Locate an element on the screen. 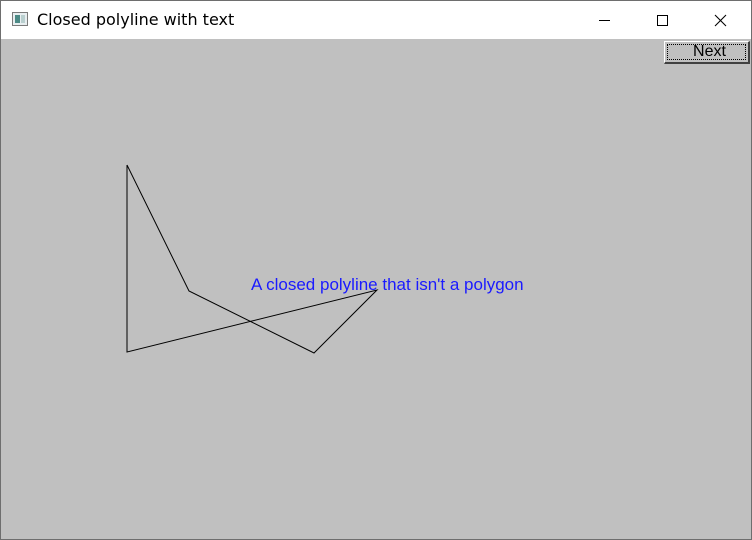  minimize-icon is located at coordinates (604, 20).